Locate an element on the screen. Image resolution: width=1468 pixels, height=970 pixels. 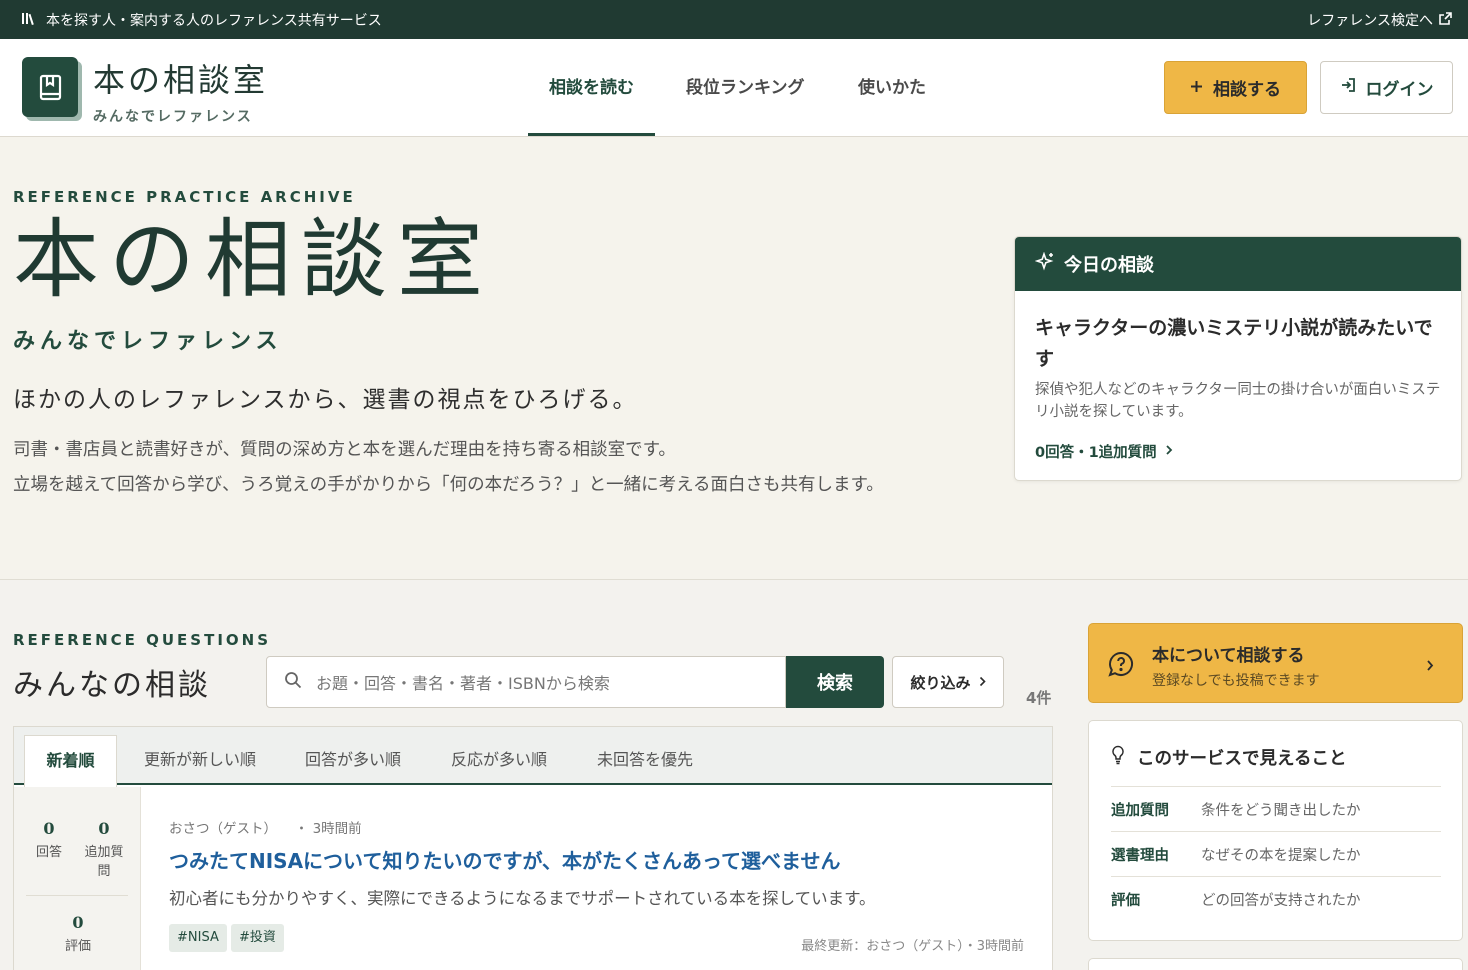
feature-value: どの回答が支持されたか is located at coordinates (1281, 900).